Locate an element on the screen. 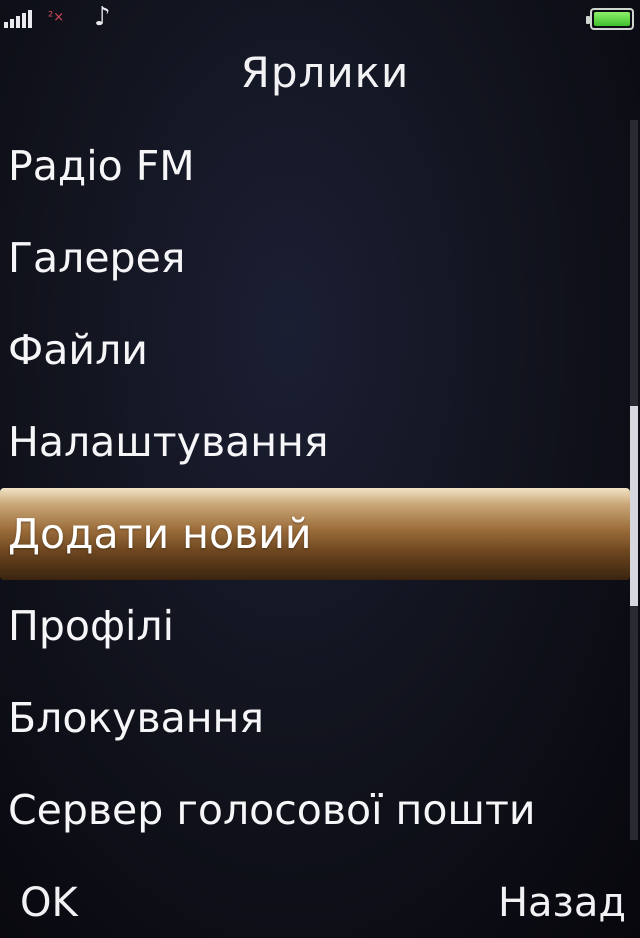 The height and width of the screenshot is (938, 640). menu-item-label: Додати новий is located at coordinates (160, 534).